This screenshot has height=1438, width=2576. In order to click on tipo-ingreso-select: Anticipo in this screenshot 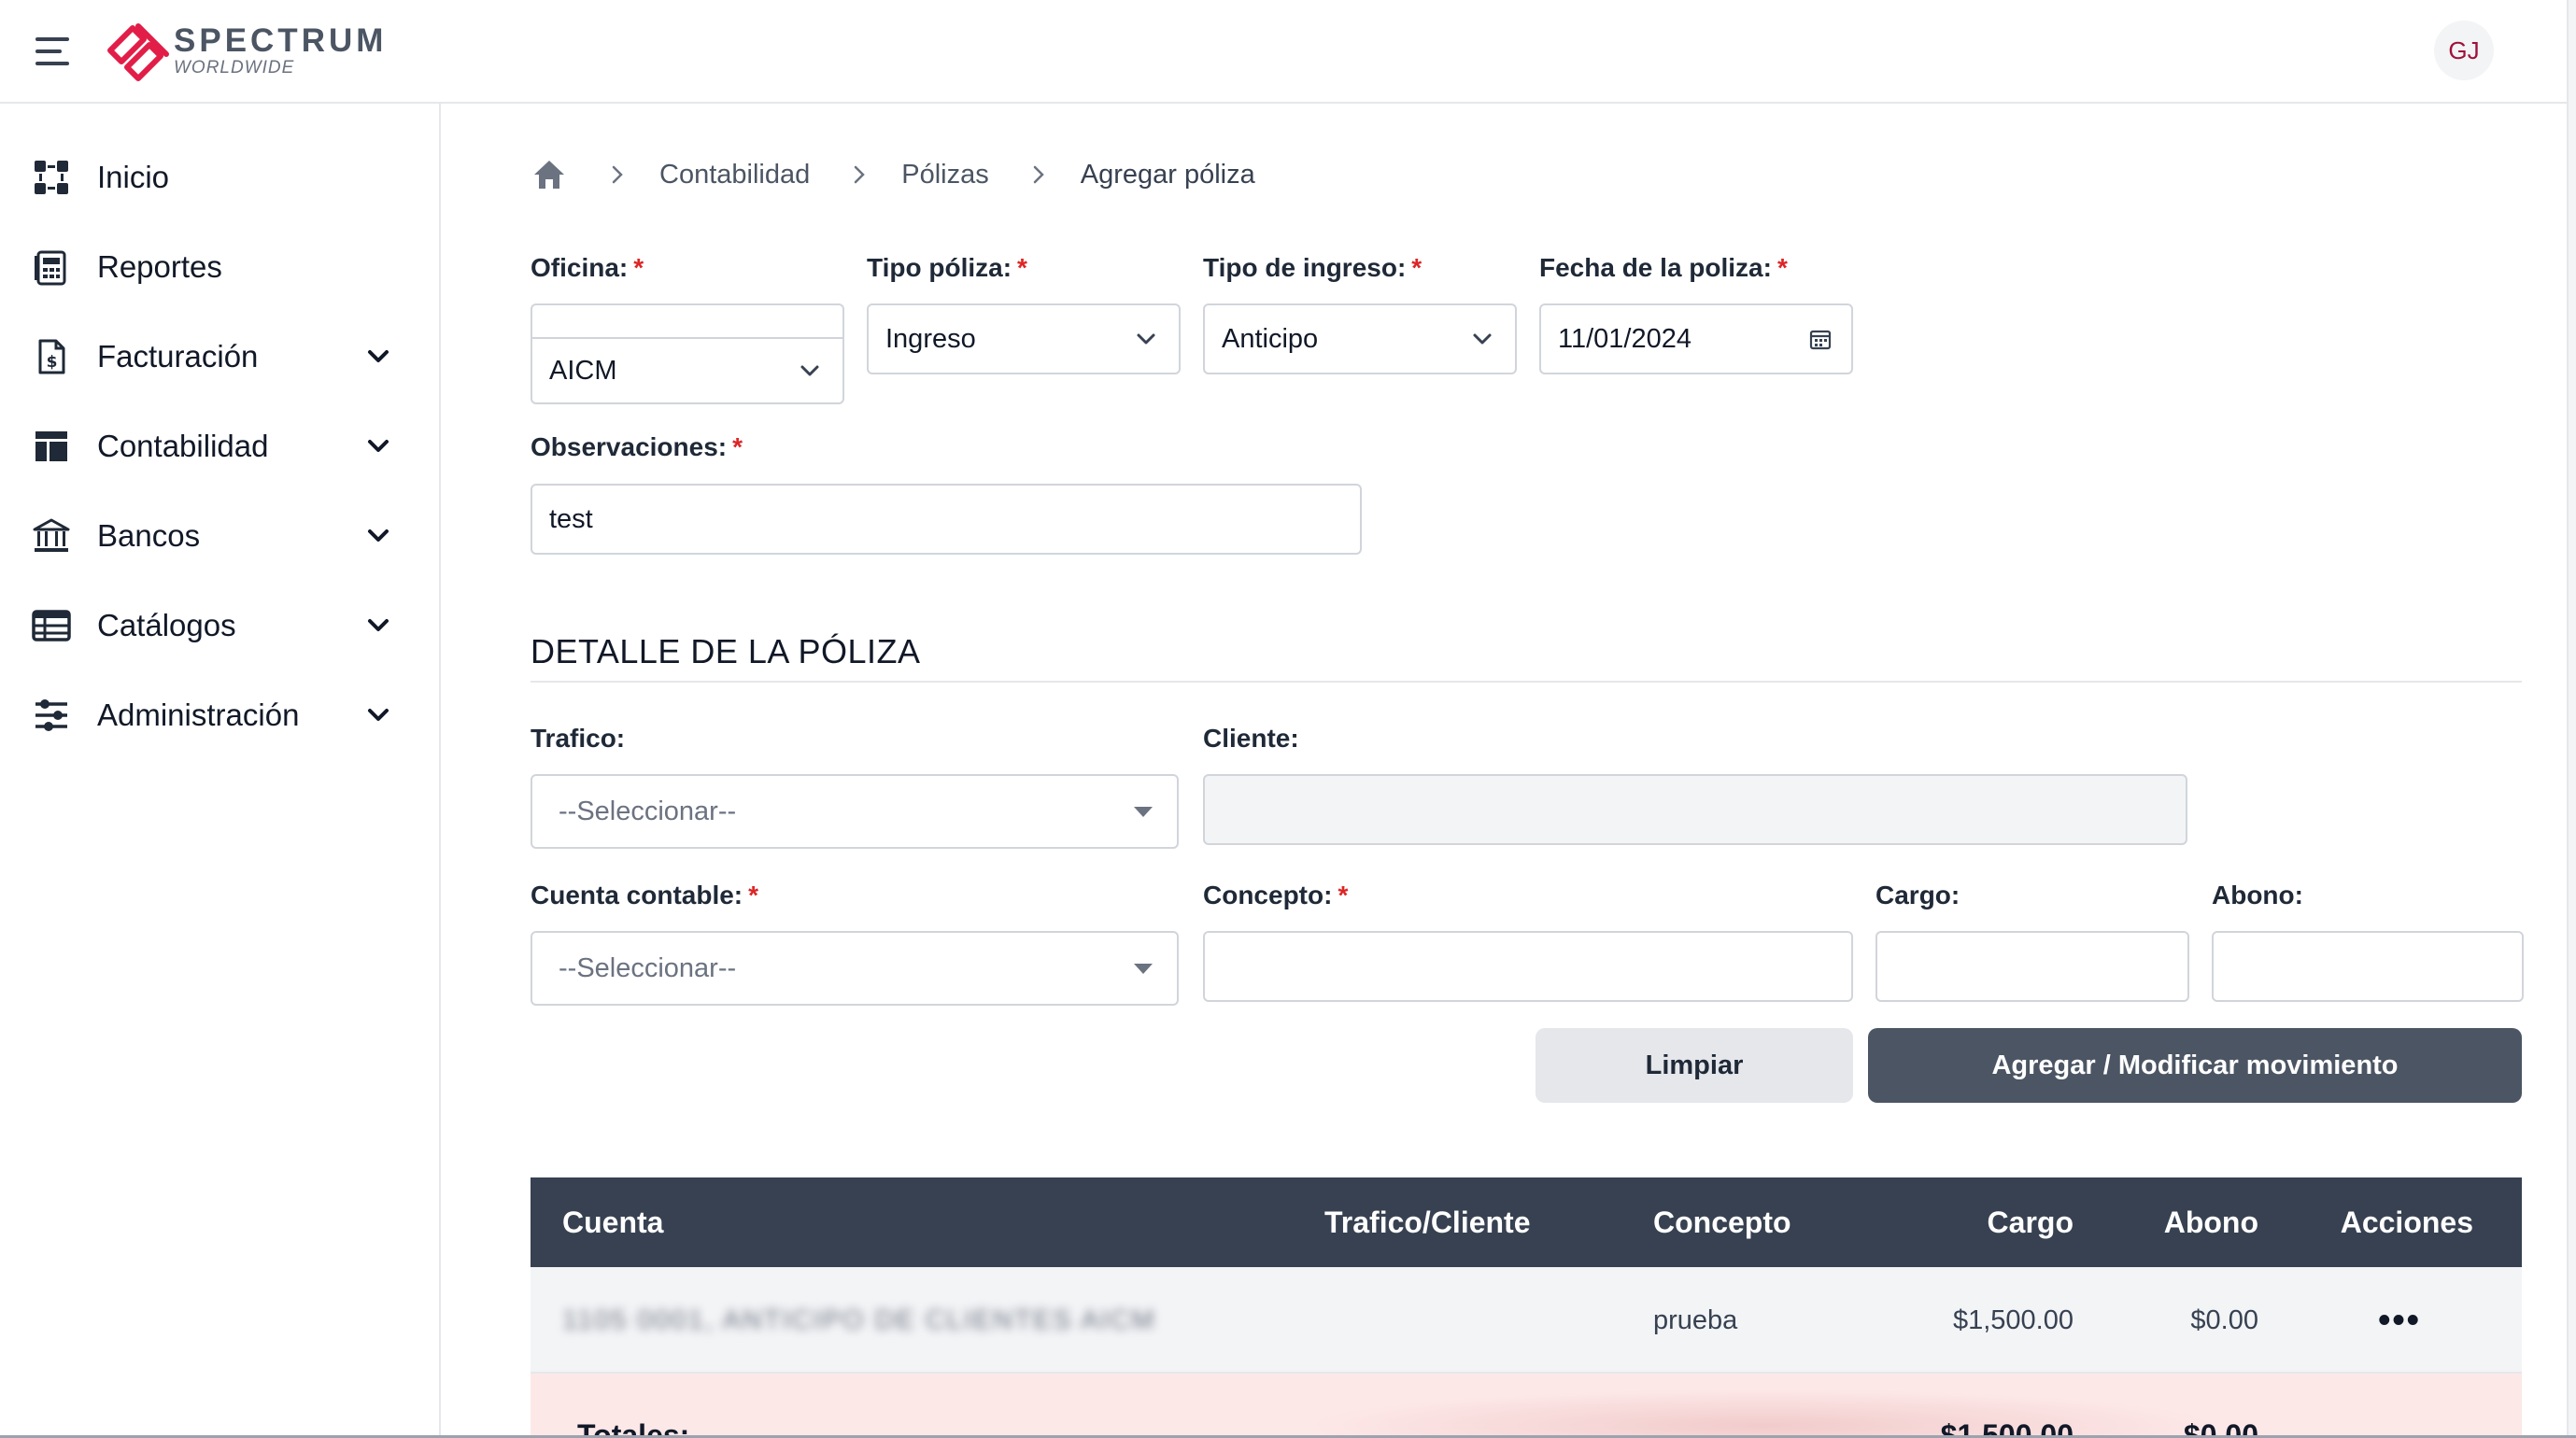, I will do `click(1360, 338)`.